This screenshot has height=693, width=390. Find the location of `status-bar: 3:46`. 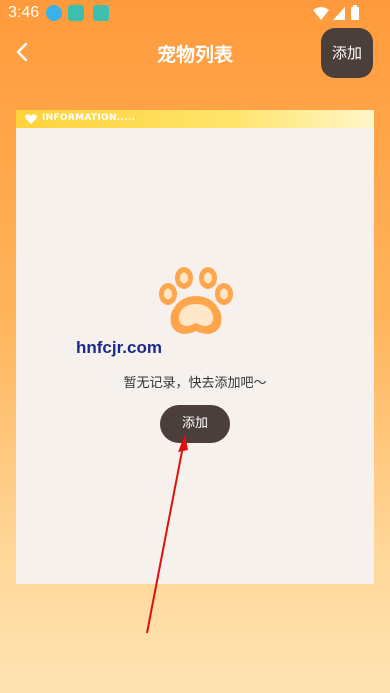

status-bar: 3:46 is located at coordinates (195, 14).